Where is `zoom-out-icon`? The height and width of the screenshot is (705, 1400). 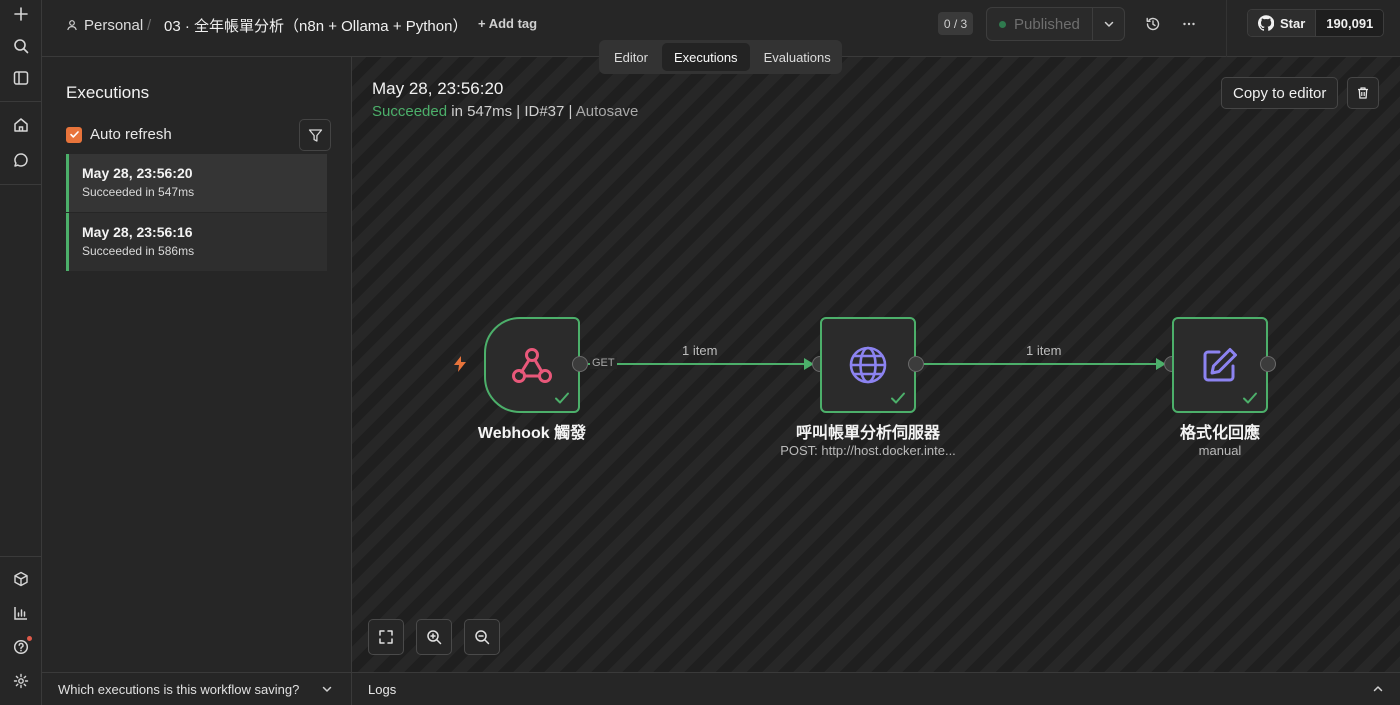 zoom-out-icon is located at coordinates (482, 637).